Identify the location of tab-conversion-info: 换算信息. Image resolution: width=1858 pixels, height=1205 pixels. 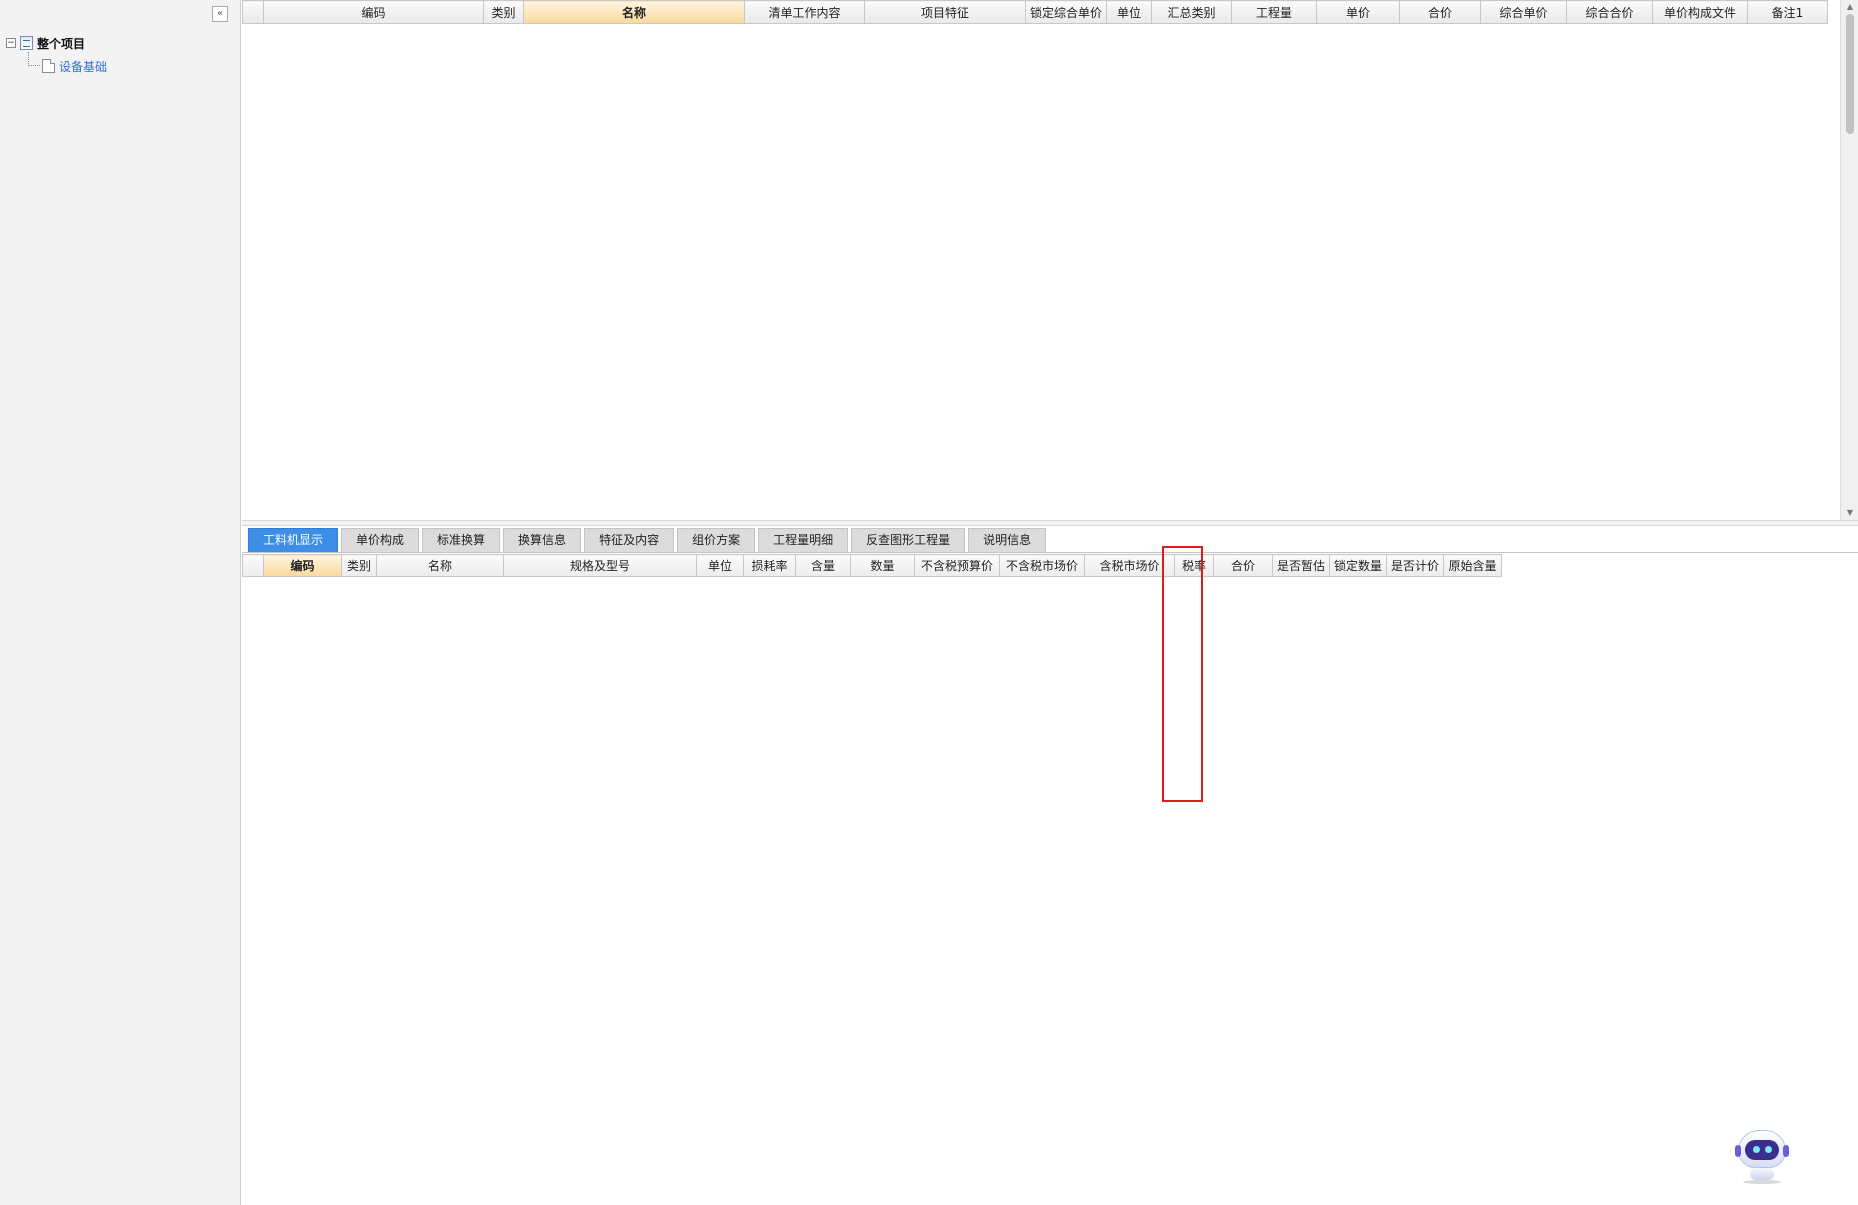
(542, 540).